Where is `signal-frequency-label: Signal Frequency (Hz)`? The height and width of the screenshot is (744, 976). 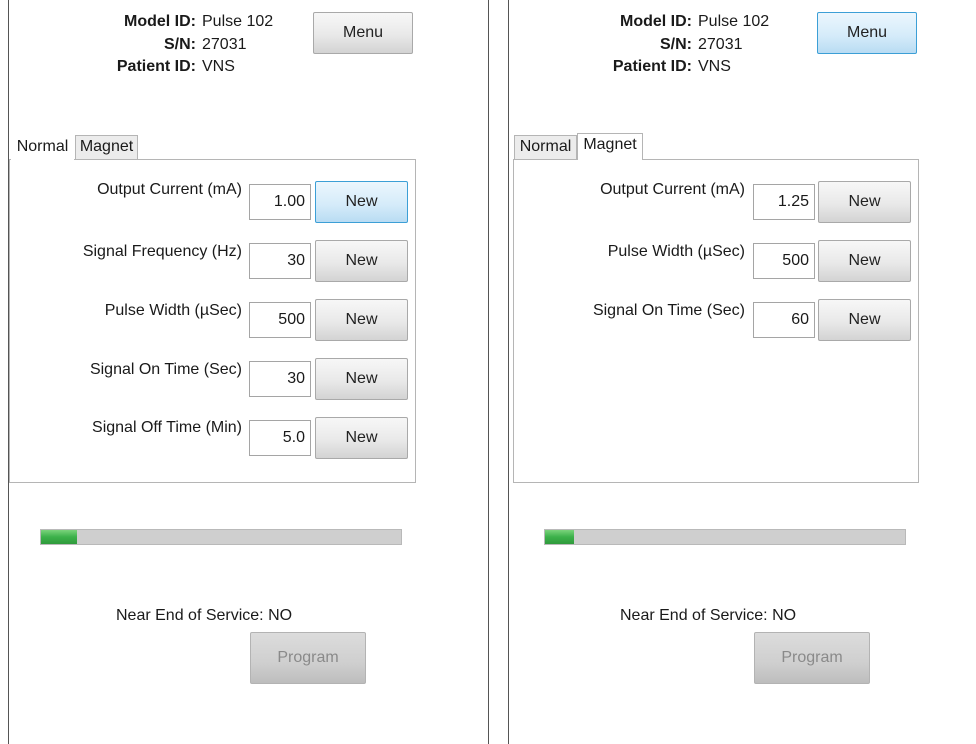
signal-frequency-label: Signal Frequency (Hz) is located at coordinates (162, 251).